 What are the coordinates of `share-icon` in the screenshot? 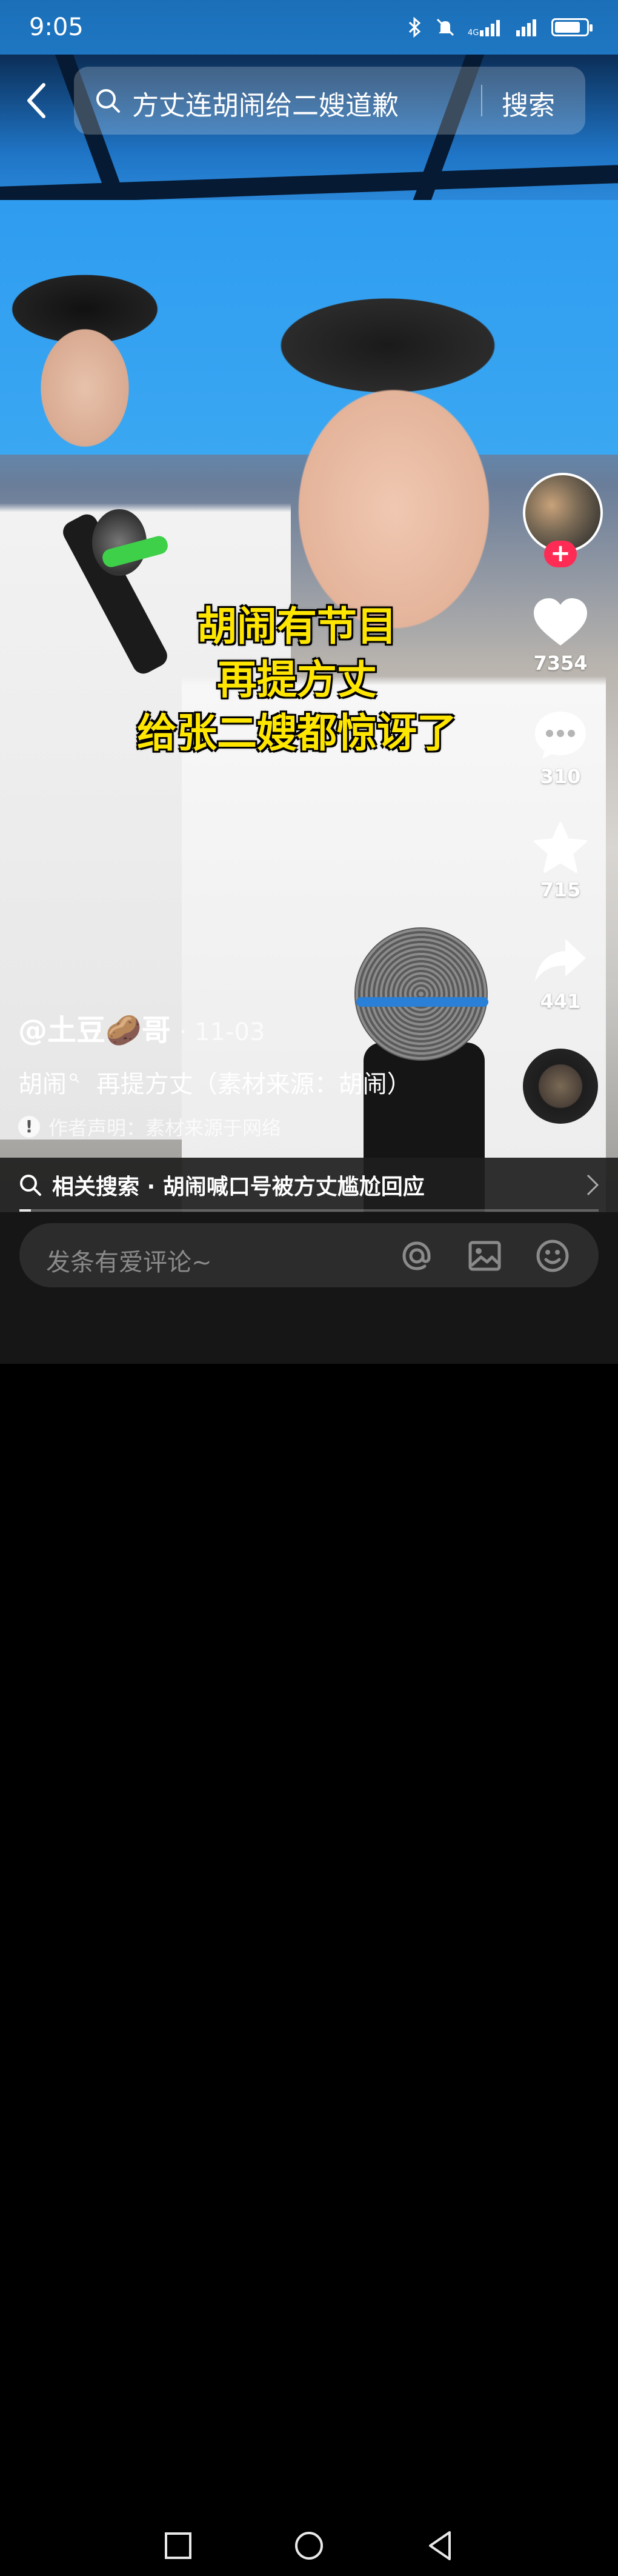 It's located at (560, 960).